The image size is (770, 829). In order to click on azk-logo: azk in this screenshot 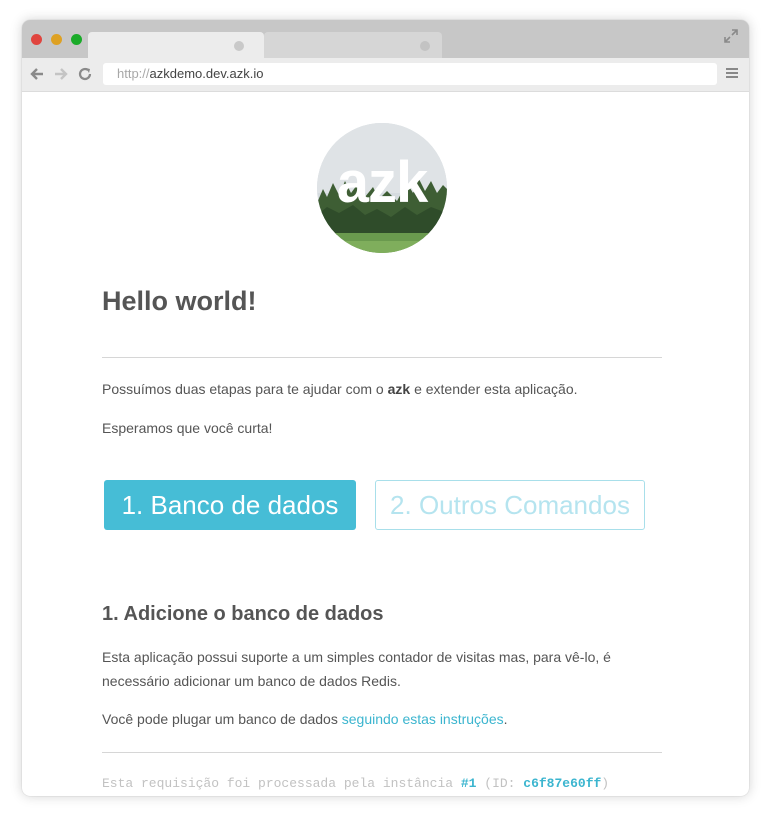, I will do `click(382, 188)`.